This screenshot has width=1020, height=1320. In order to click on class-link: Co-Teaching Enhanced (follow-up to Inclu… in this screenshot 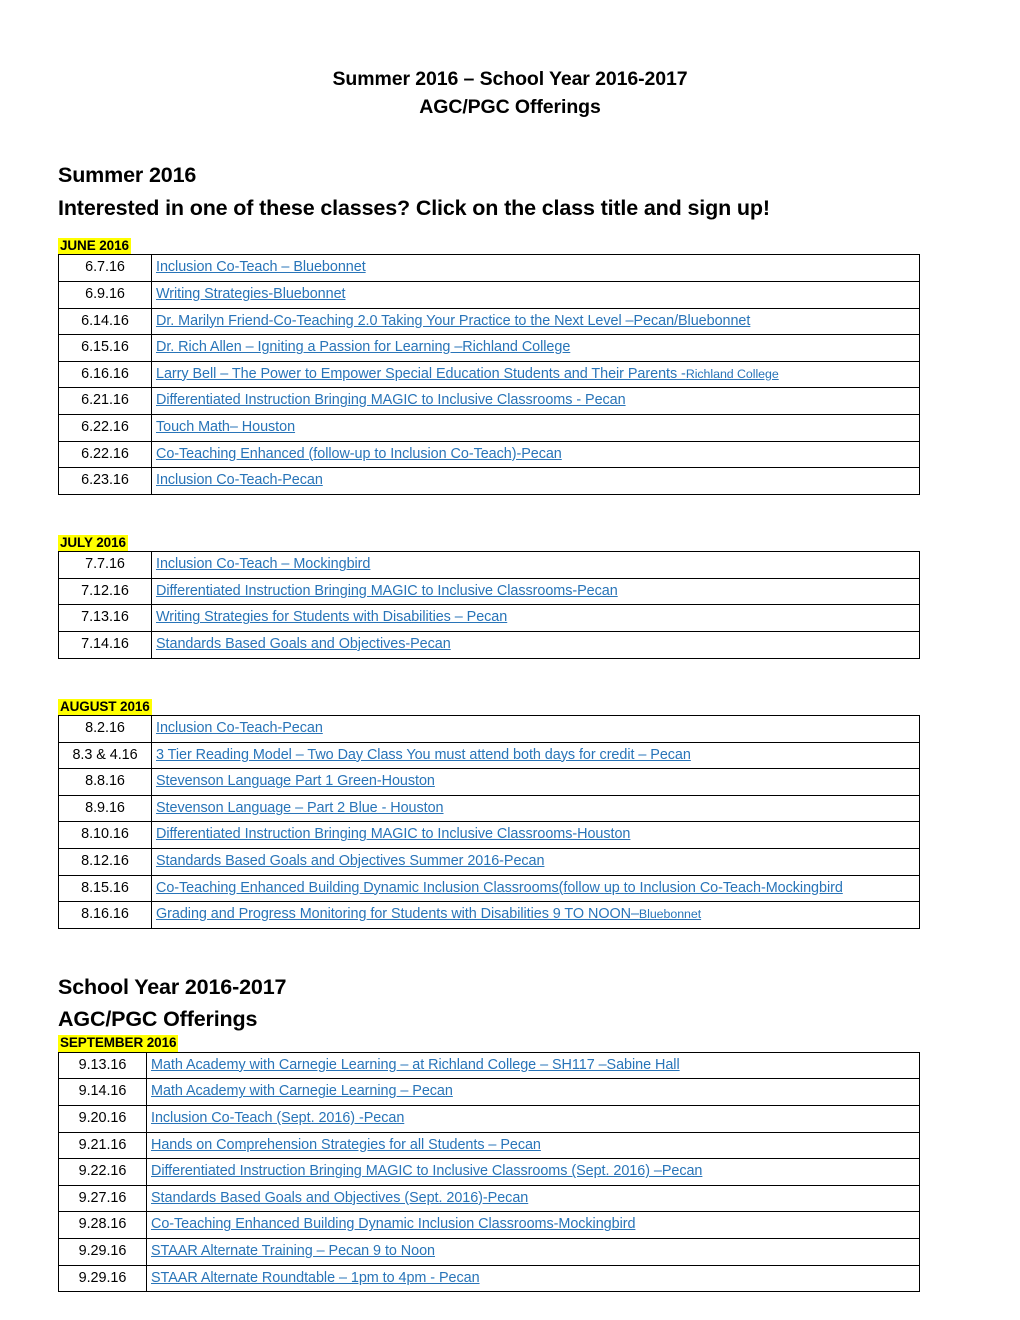, I will do `click(359, 454)`.